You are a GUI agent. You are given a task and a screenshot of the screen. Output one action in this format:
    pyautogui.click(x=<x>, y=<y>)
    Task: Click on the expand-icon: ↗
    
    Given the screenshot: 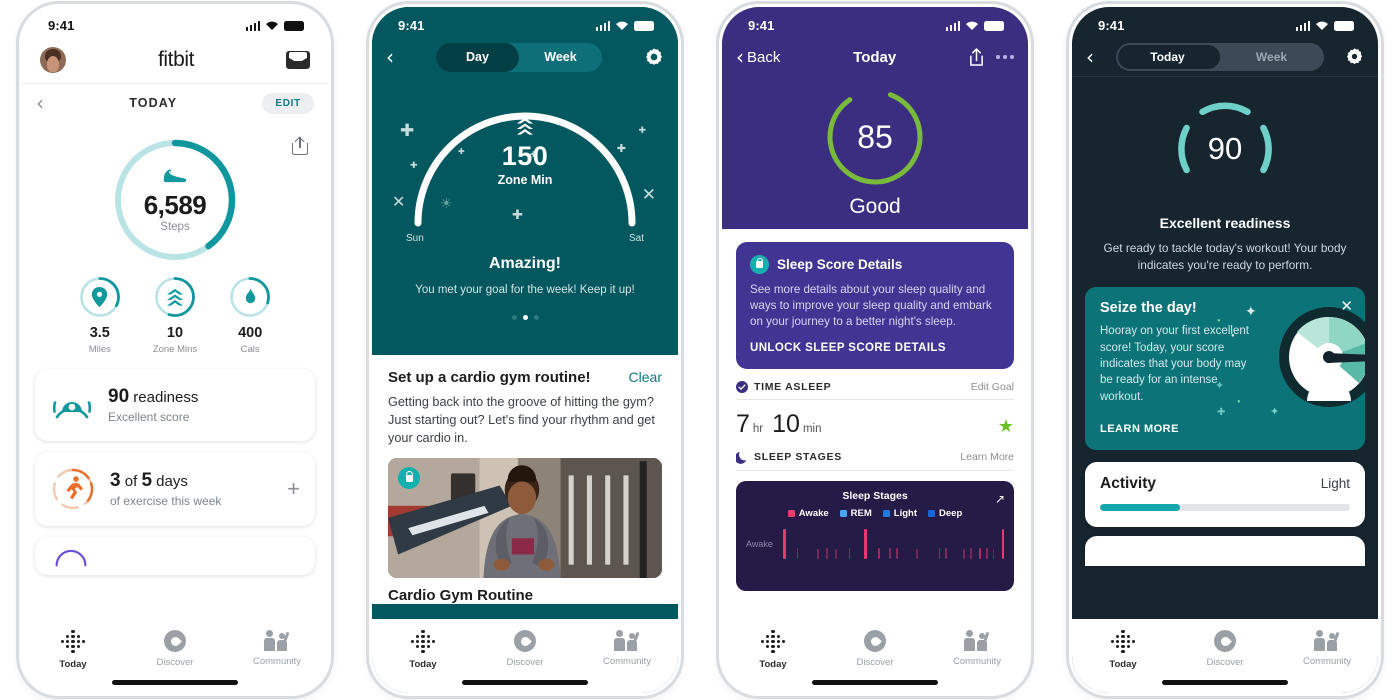 What is the action you would take?
    pyautogui.click(x=1000, y=499)
    